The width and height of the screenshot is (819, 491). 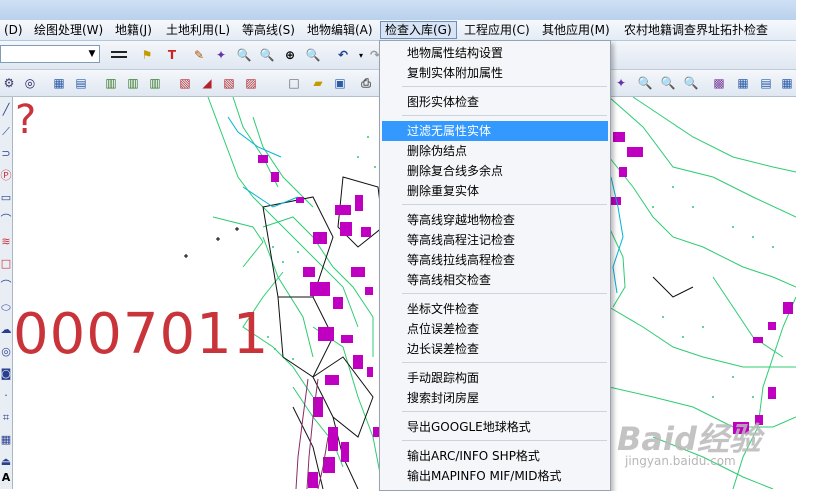 What do you see at coordinates (497, 30) in the screenshot?
I see `menu-engineering: 工程应用(C)` at bounding box center [497, 30].